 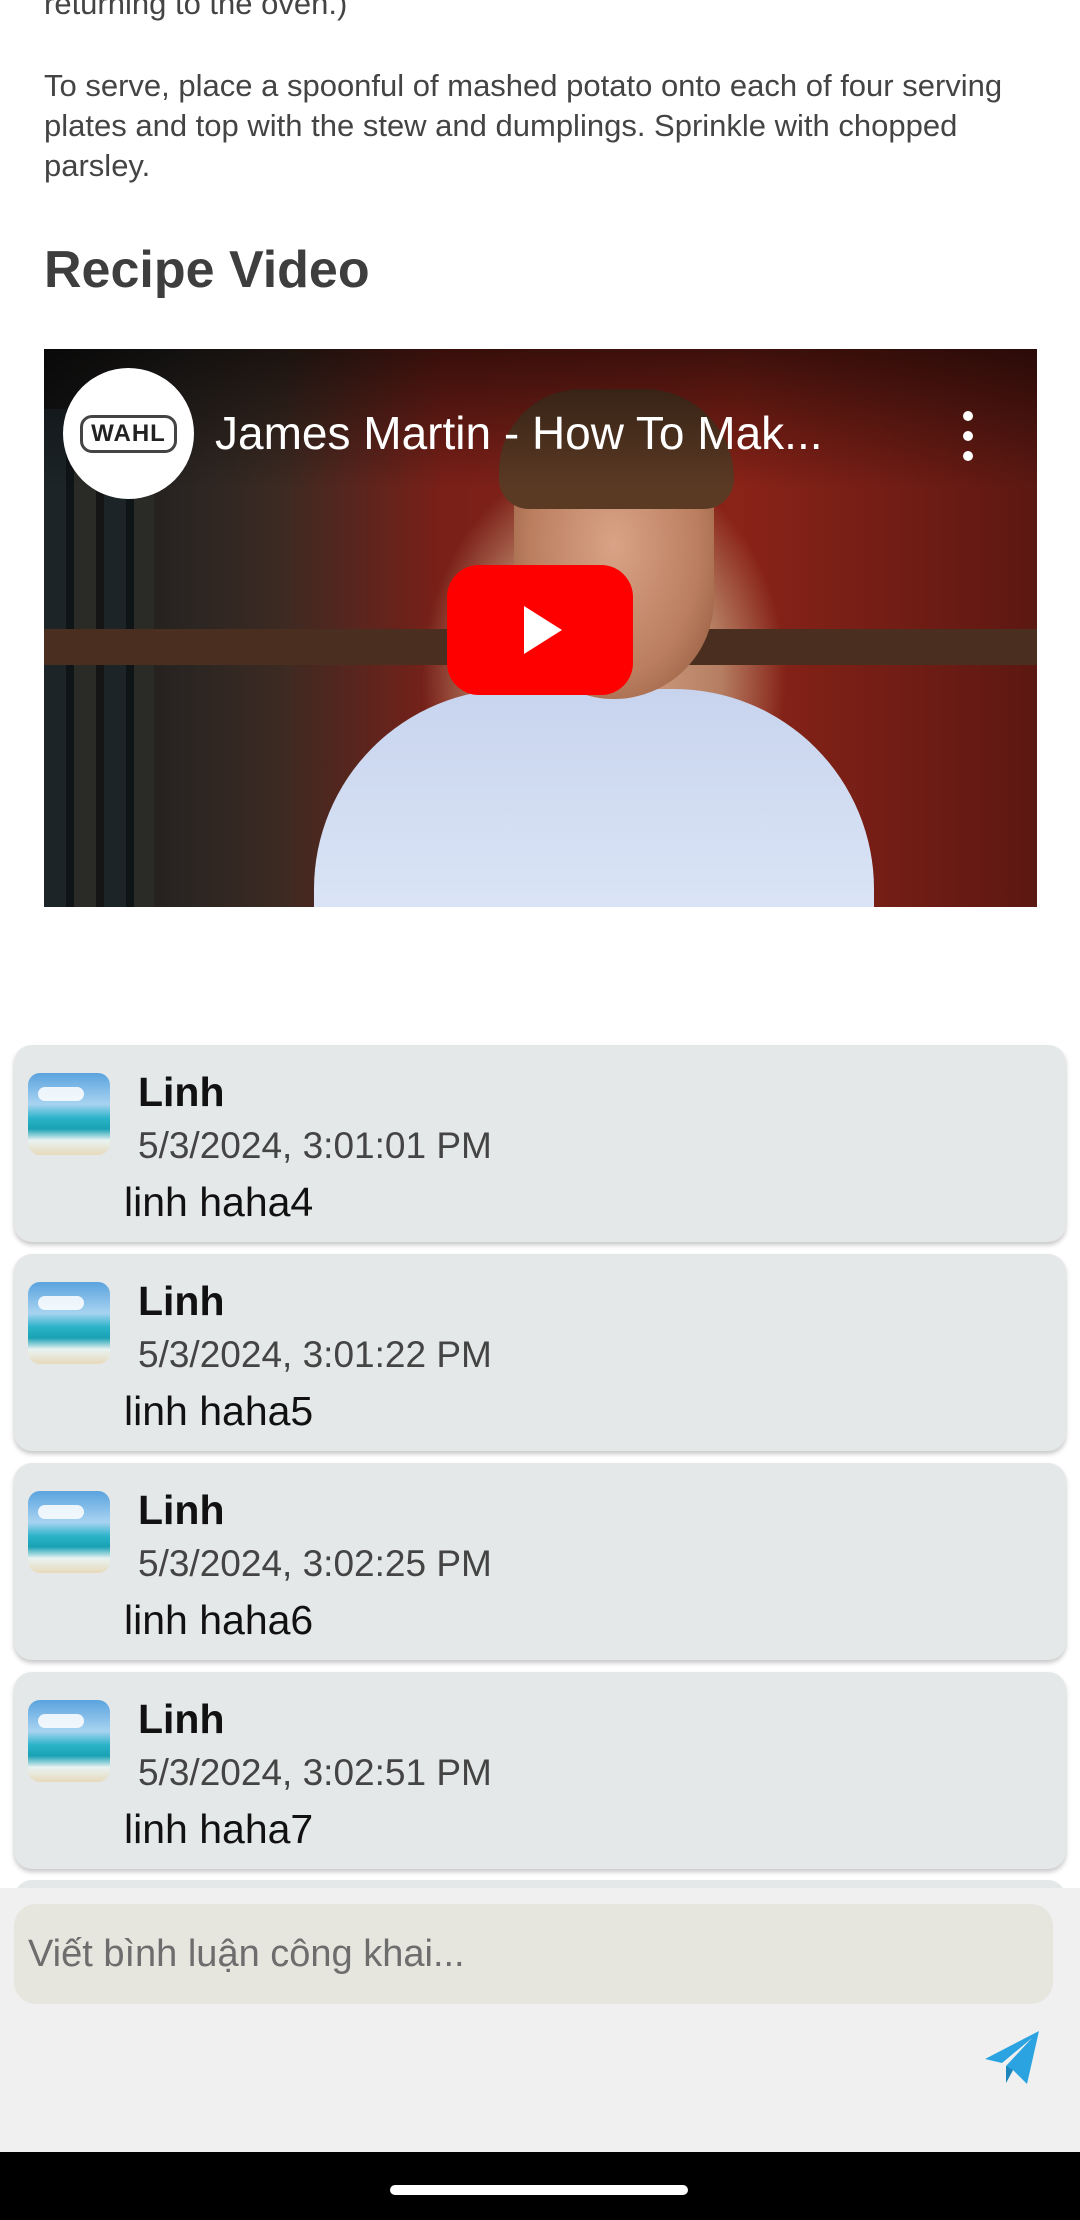 I want to click on comment-composer, so click(x=540, y=2020).